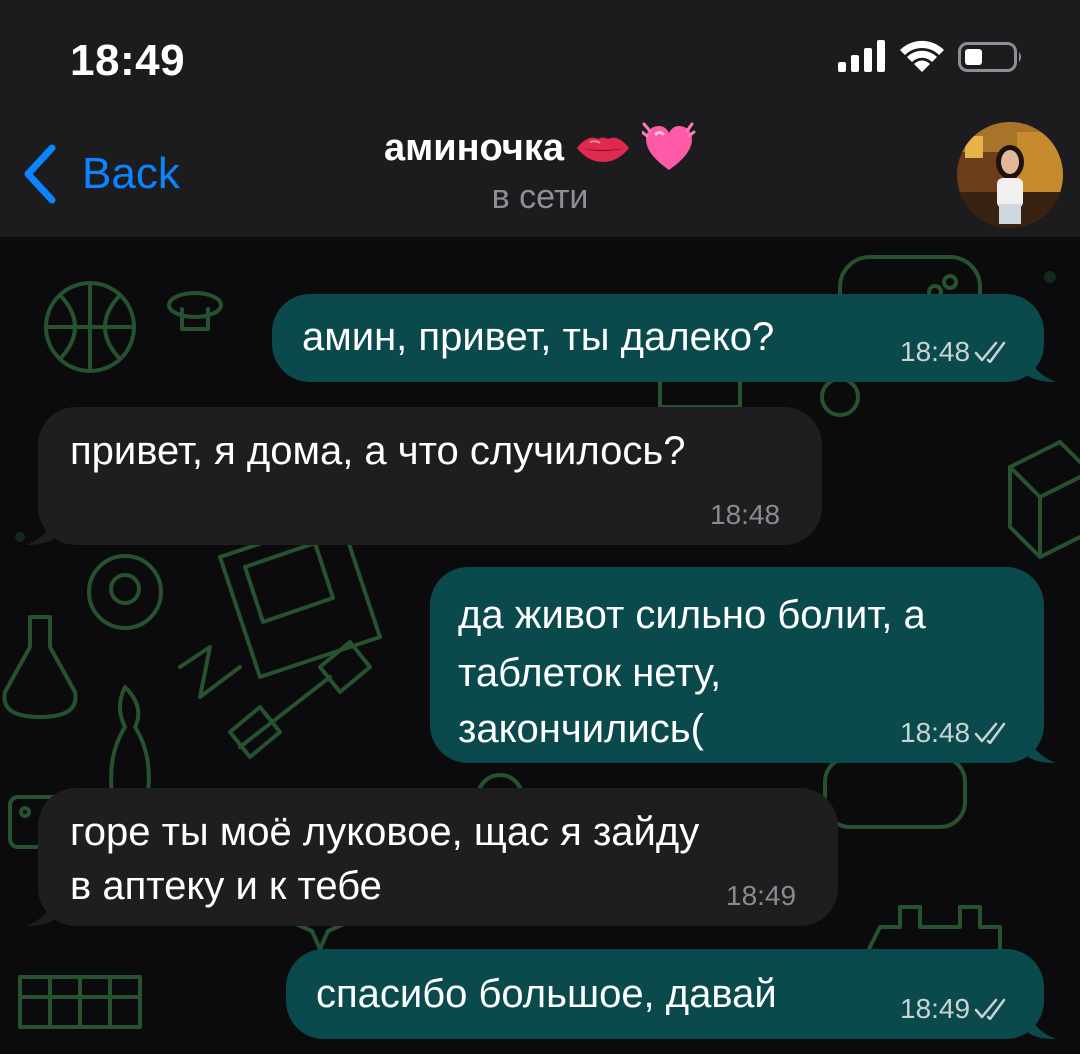 This screenshot has height=1054, width=1080. I want to click on avatar, so click(1010, 175).